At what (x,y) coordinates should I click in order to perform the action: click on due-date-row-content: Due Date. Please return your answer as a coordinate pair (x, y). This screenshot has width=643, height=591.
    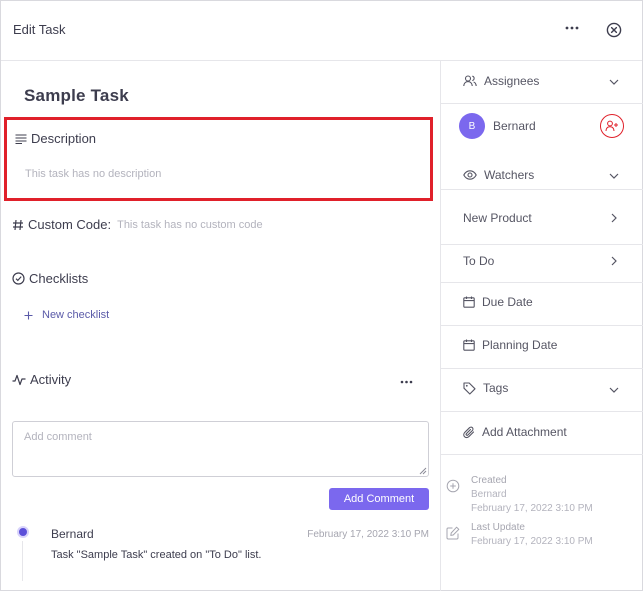
    Looking at the image, I should click on (498, 302).